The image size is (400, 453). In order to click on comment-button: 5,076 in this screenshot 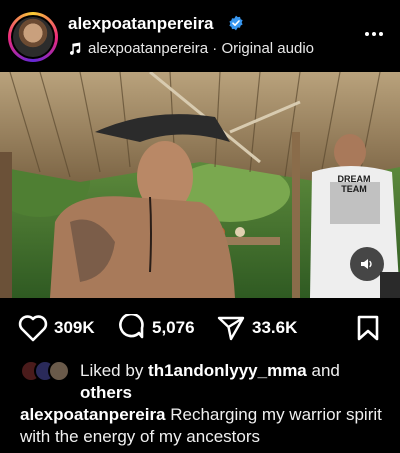, I will do `click(156, 328)`.